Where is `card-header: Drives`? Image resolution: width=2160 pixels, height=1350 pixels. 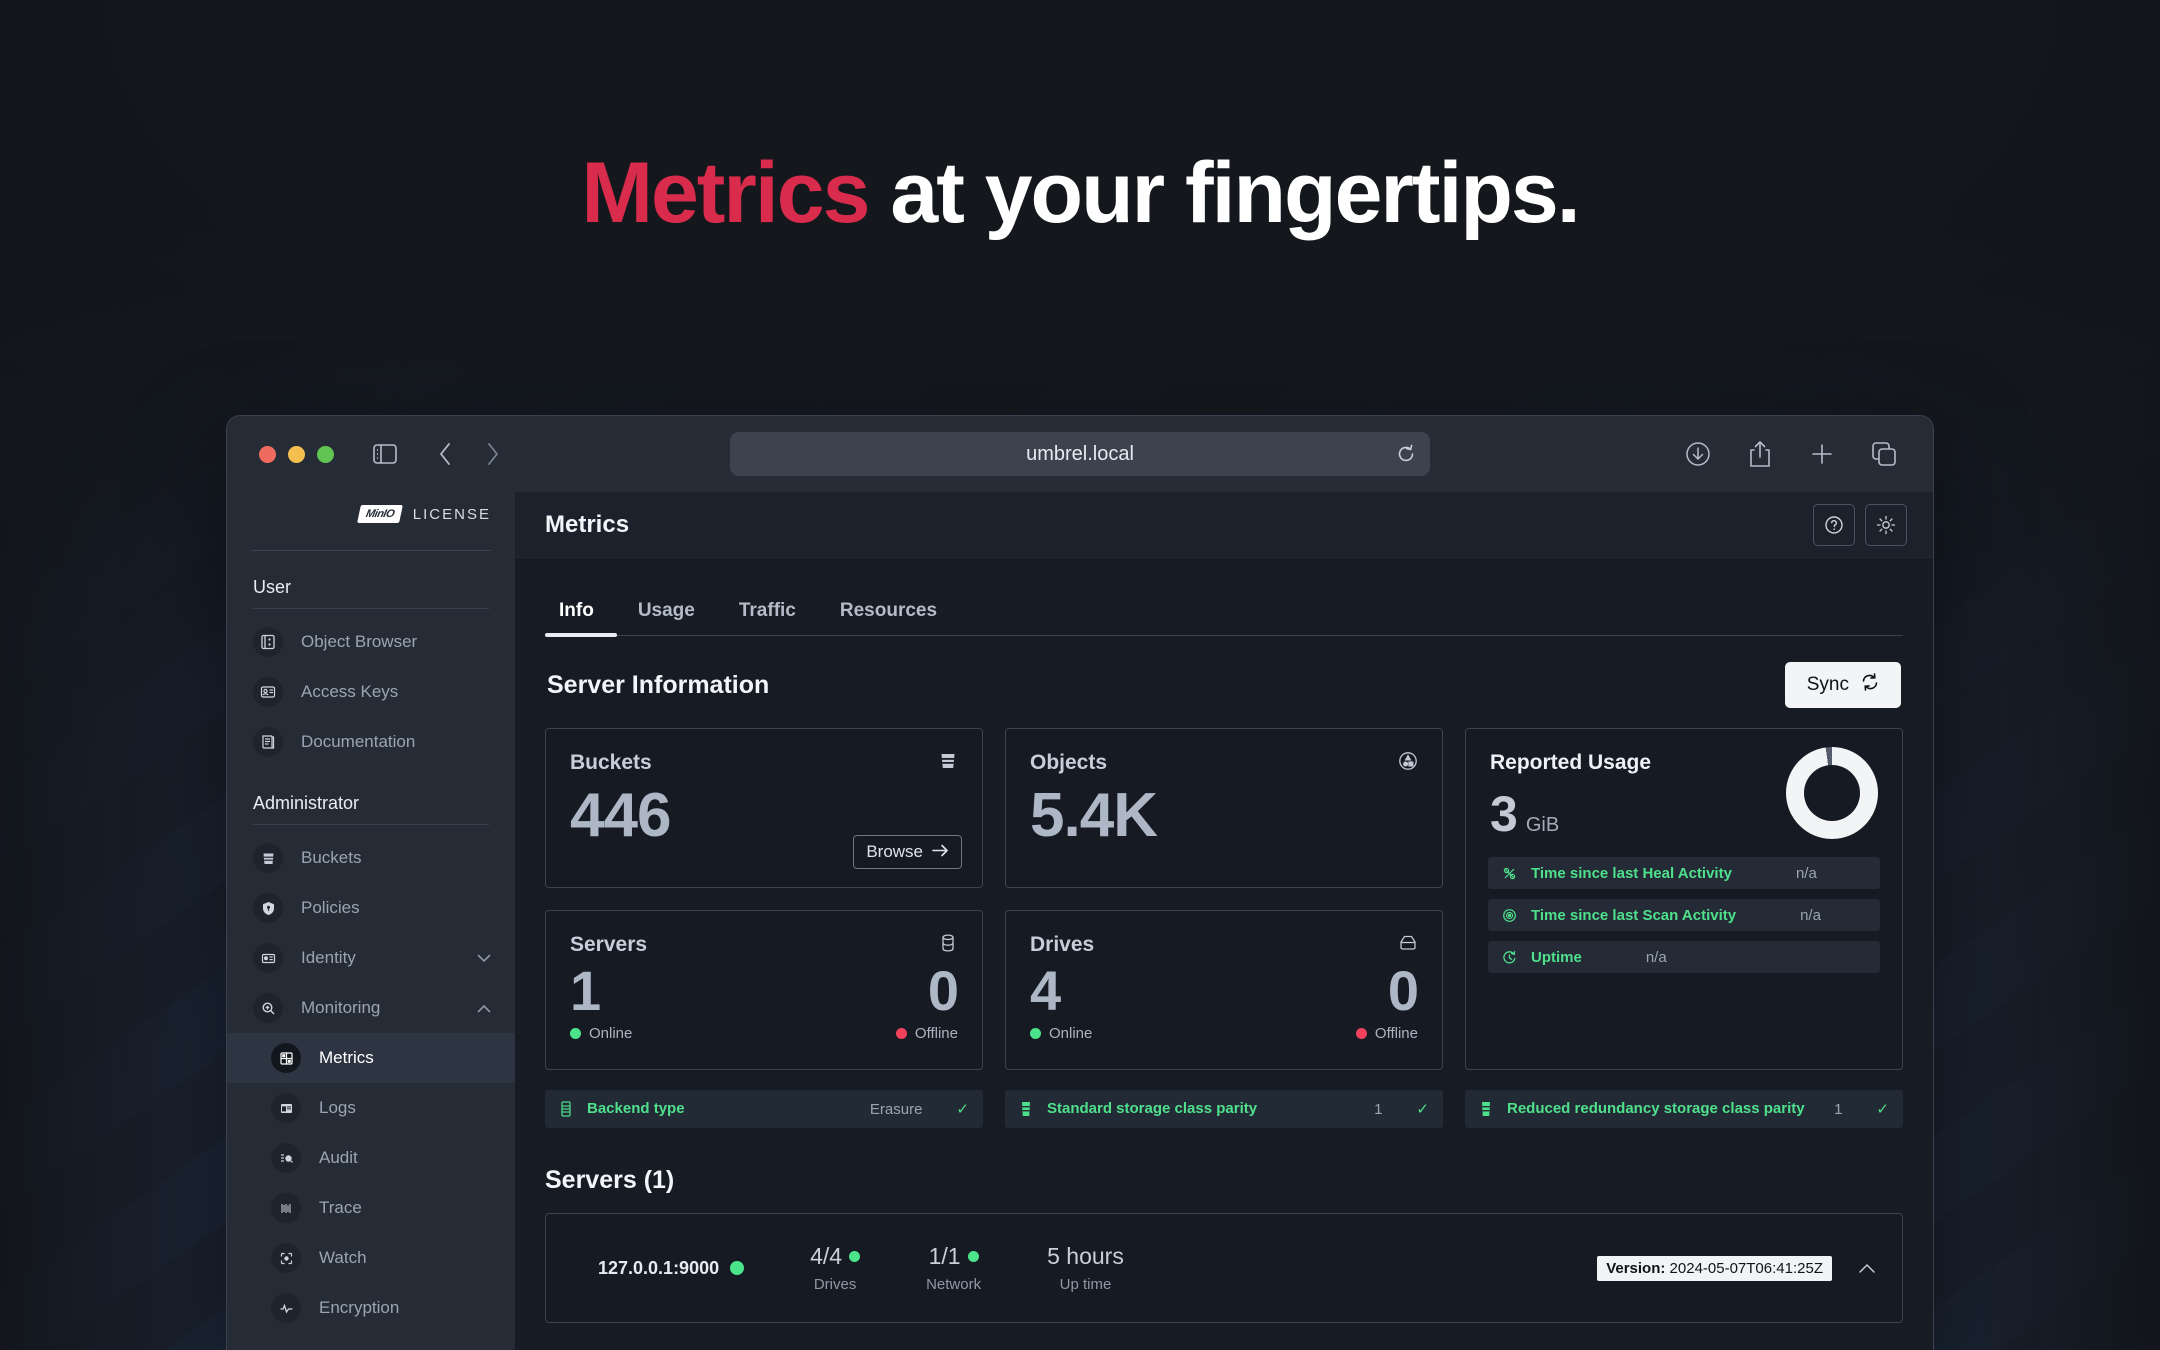
card-header: Drives is located at coordinates (1224, 934).